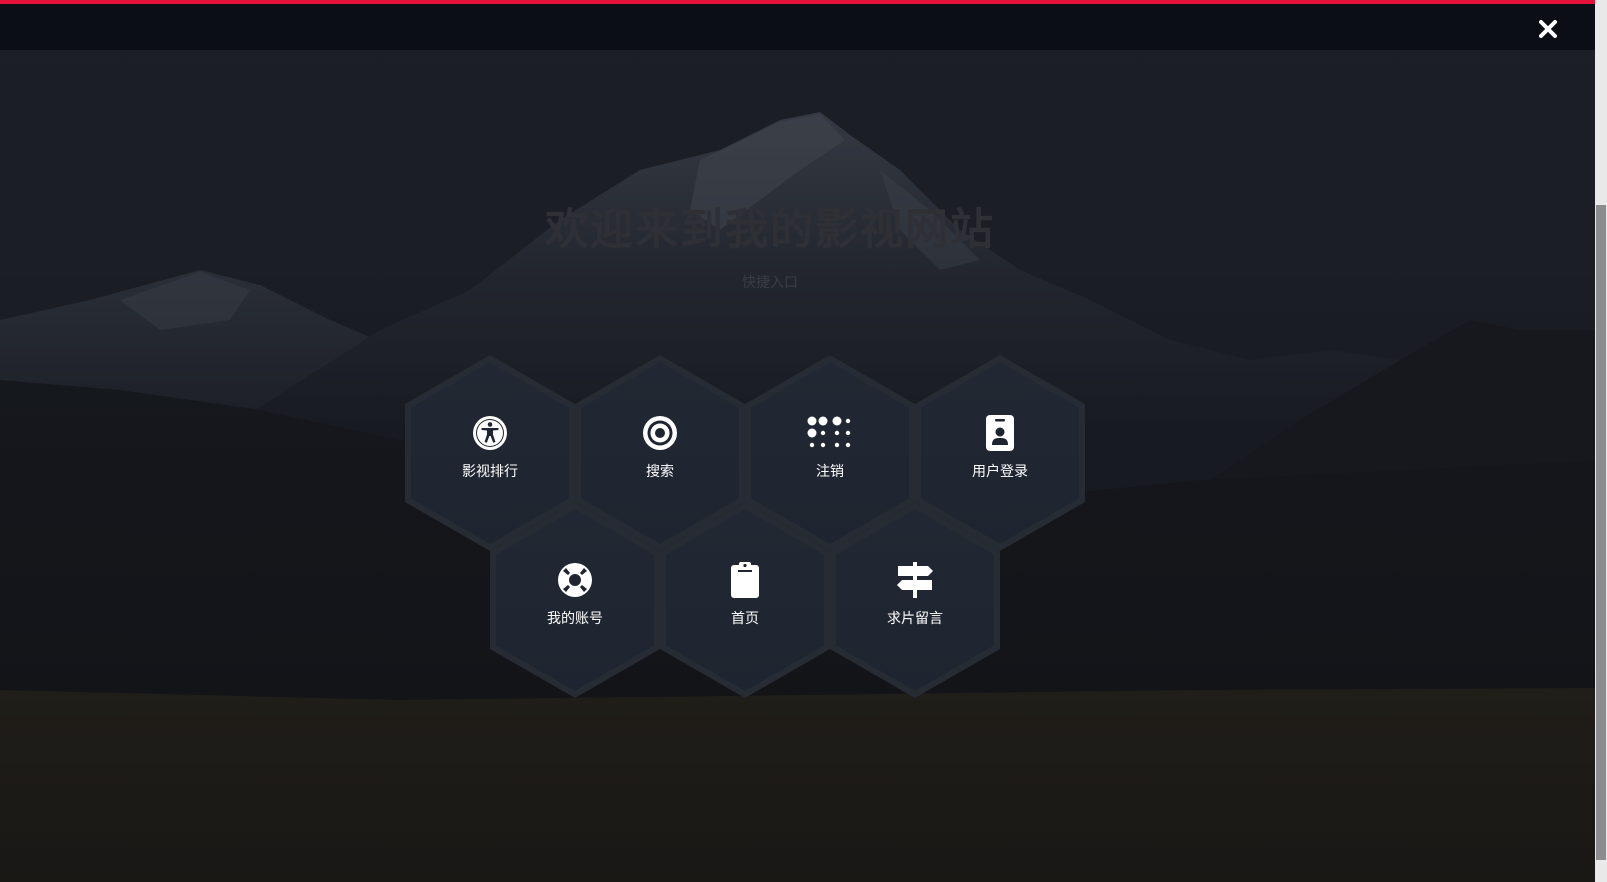 The image size is (1607, 882). What do you see at coordinates (660, 433) in the screenshot?
I see `target-icon` at bounding box center [660, 433].